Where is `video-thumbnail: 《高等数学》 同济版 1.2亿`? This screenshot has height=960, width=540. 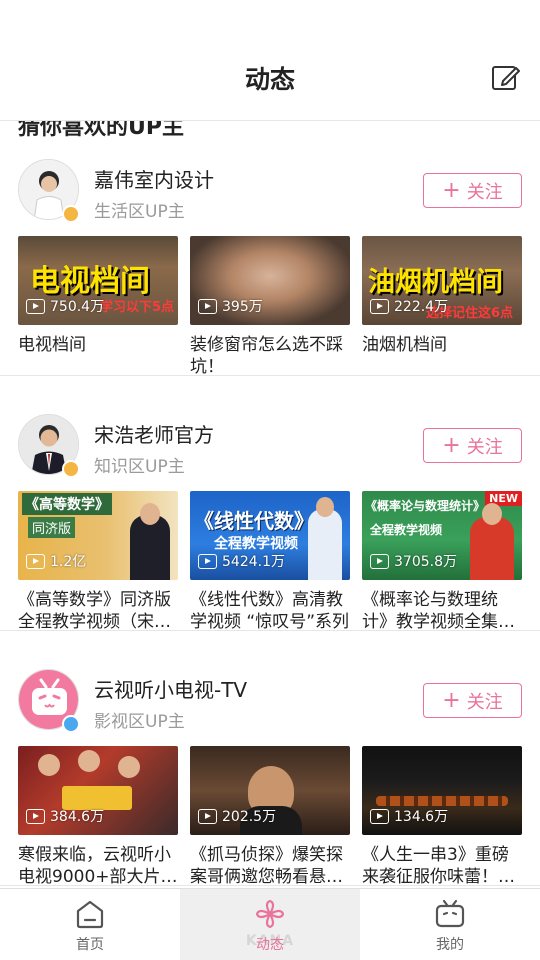 video-thumbnail: 《高等数学》 同济版 1.2亿 is located at coordinates (98, 535).